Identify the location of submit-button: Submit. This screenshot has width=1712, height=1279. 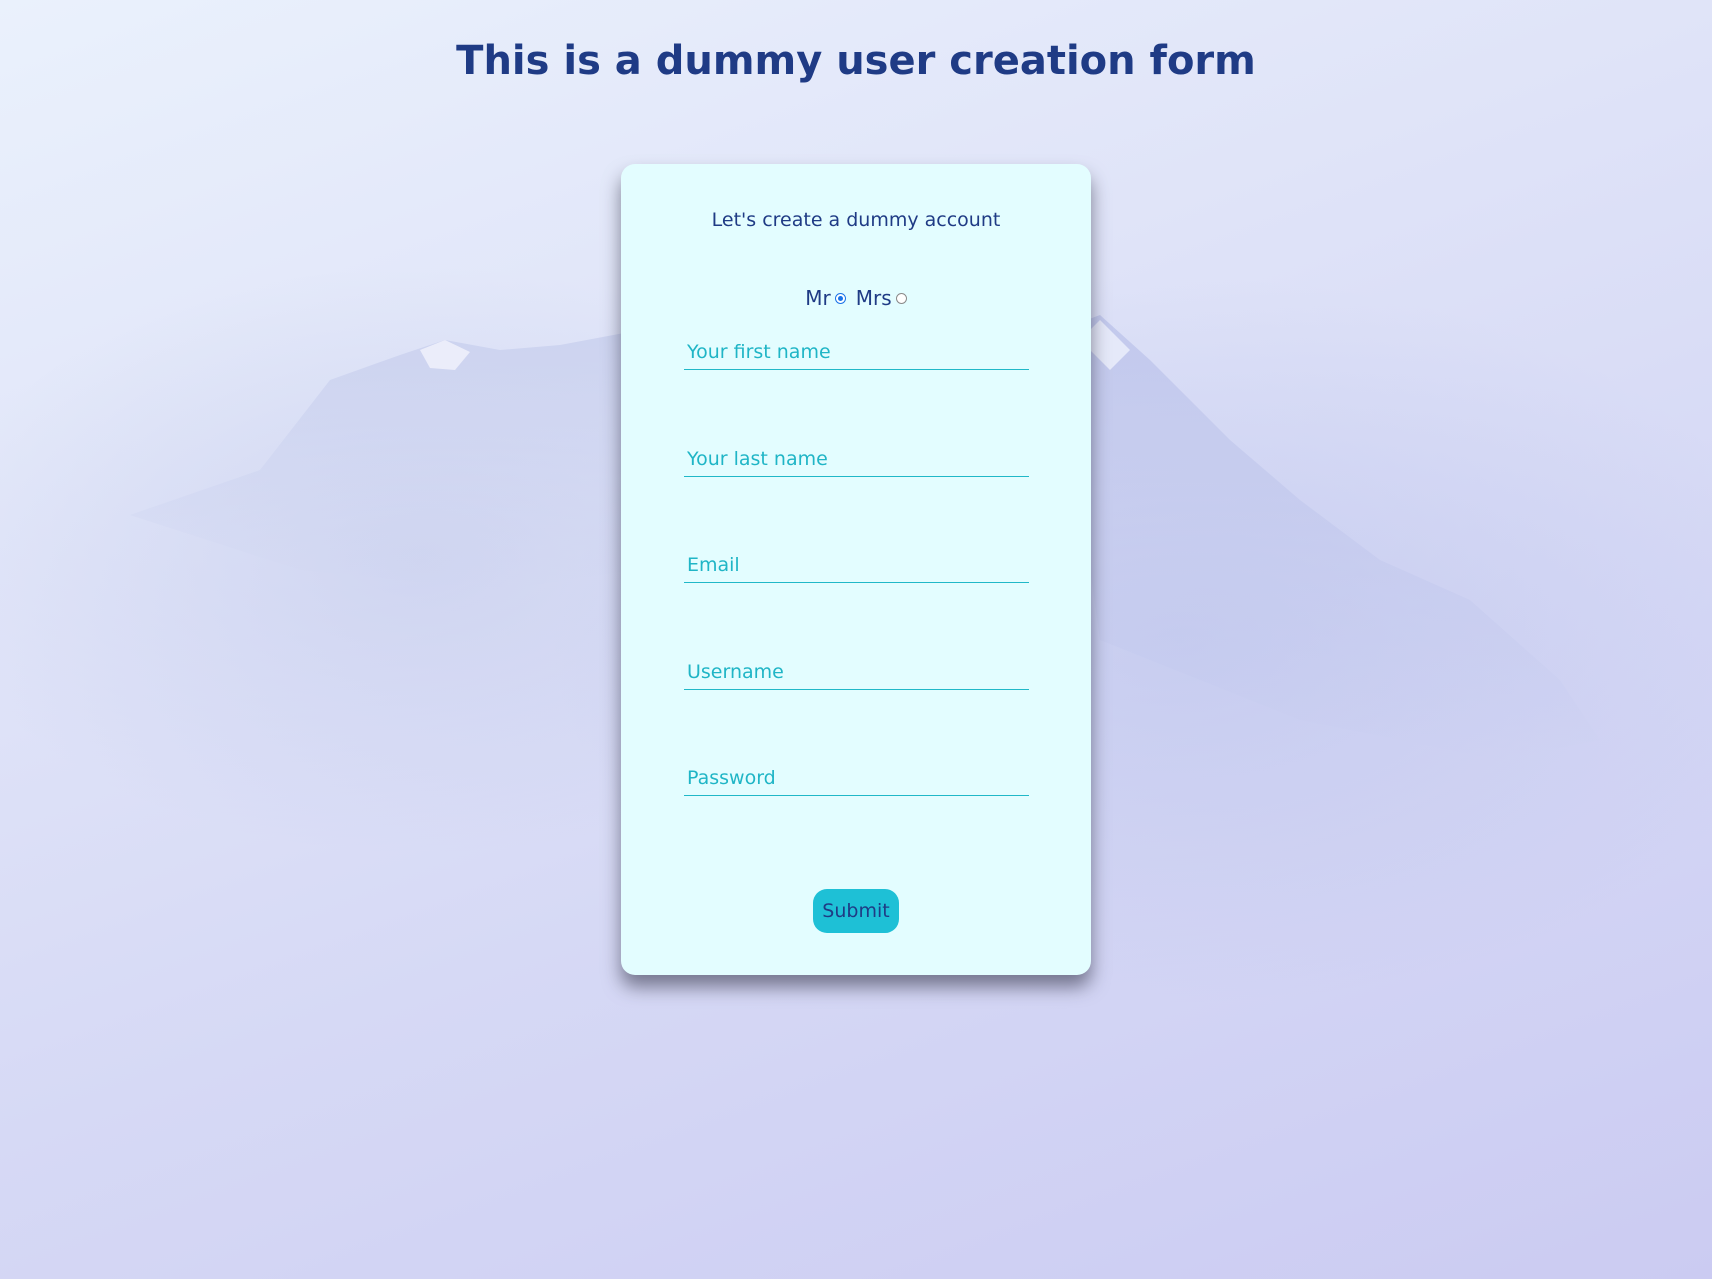
(856, 911).